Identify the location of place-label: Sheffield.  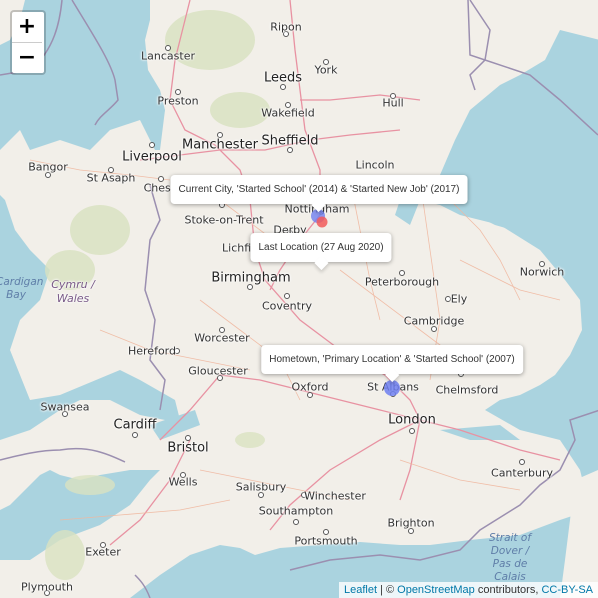
(290, 141).